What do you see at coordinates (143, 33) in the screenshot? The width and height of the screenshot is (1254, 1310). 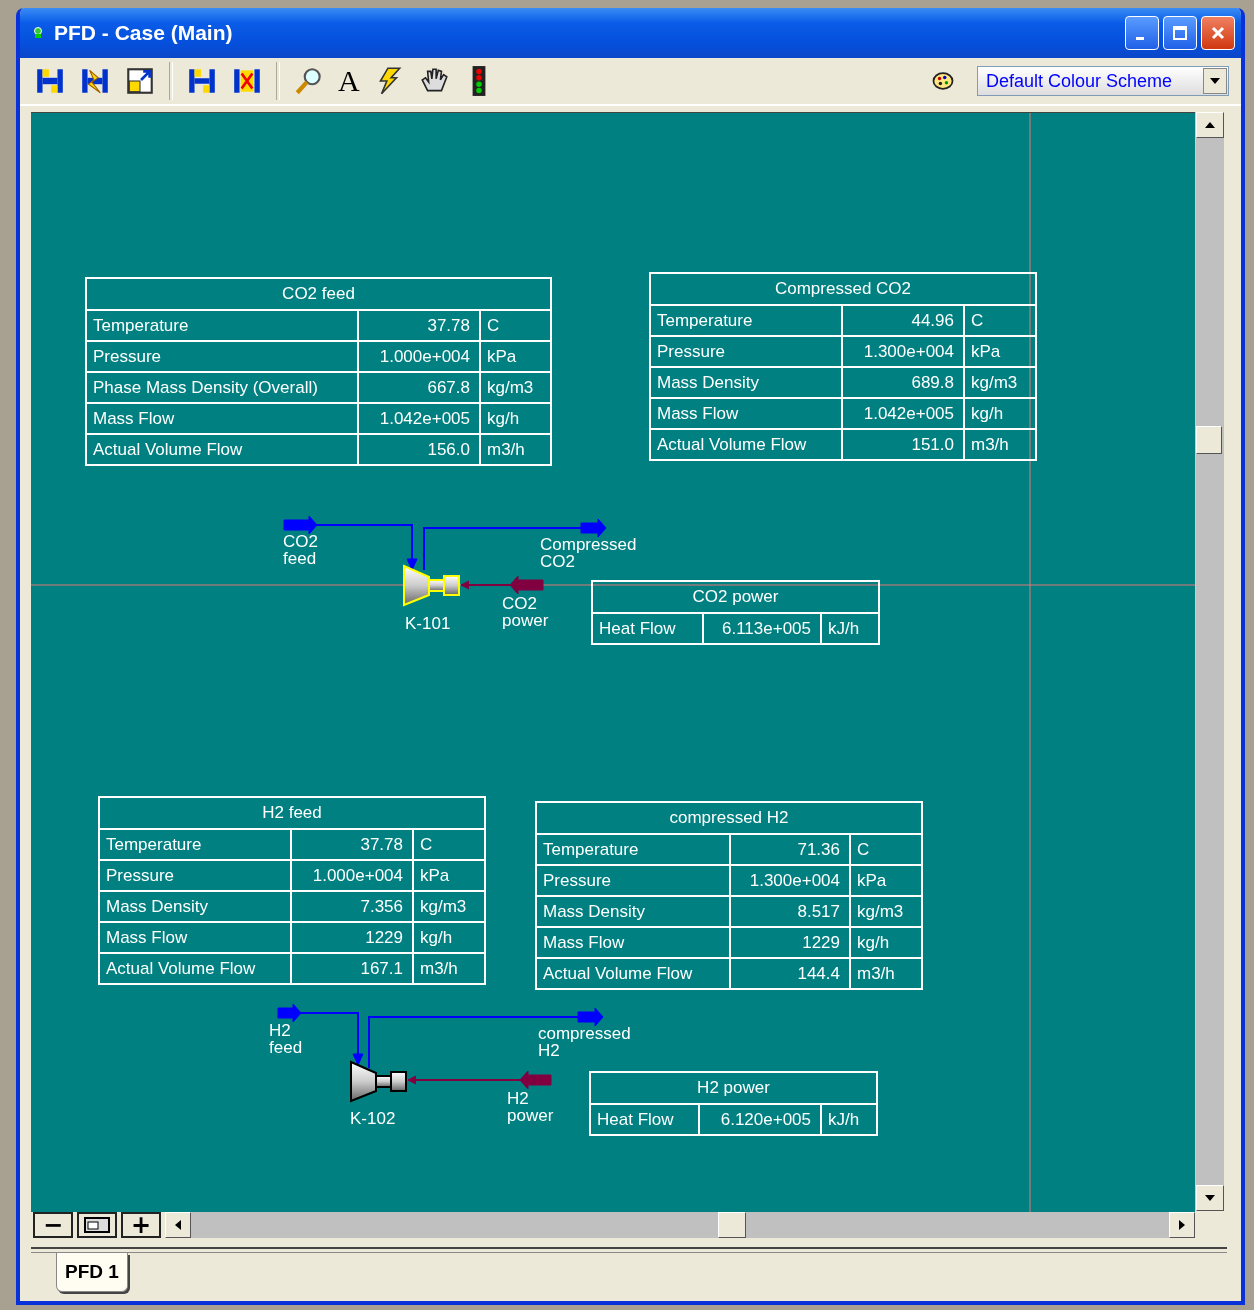 I see `window-title: PFD - Case (Main)` at bounding box center [143, 33].